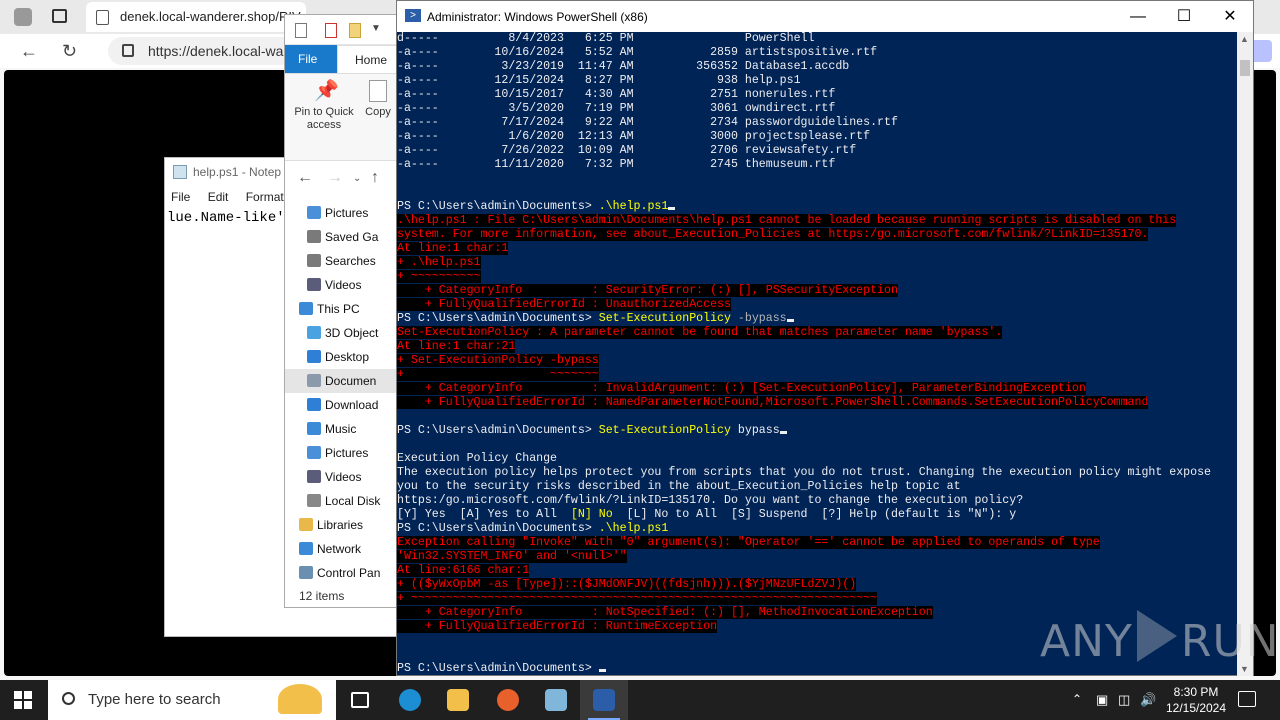  What do you see at coordinates (314, 260) in the screenshot?
I see `searches-icon` at bounding box center [314, 260].